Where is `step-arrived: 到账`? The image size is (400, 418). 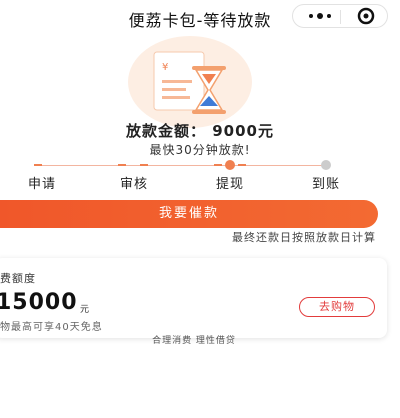
step-arrived: 到账 is located at coordinates (325, 184).